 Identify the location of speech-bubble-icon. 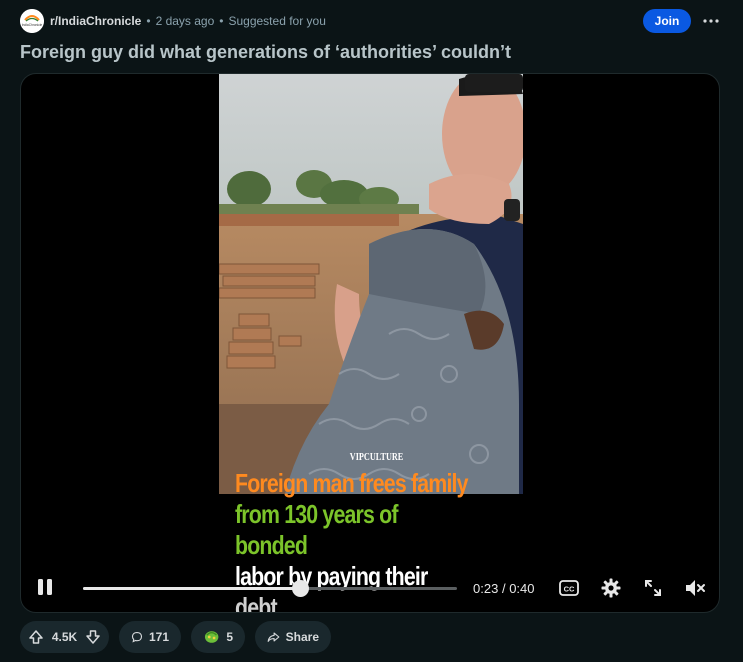
(137, 637).